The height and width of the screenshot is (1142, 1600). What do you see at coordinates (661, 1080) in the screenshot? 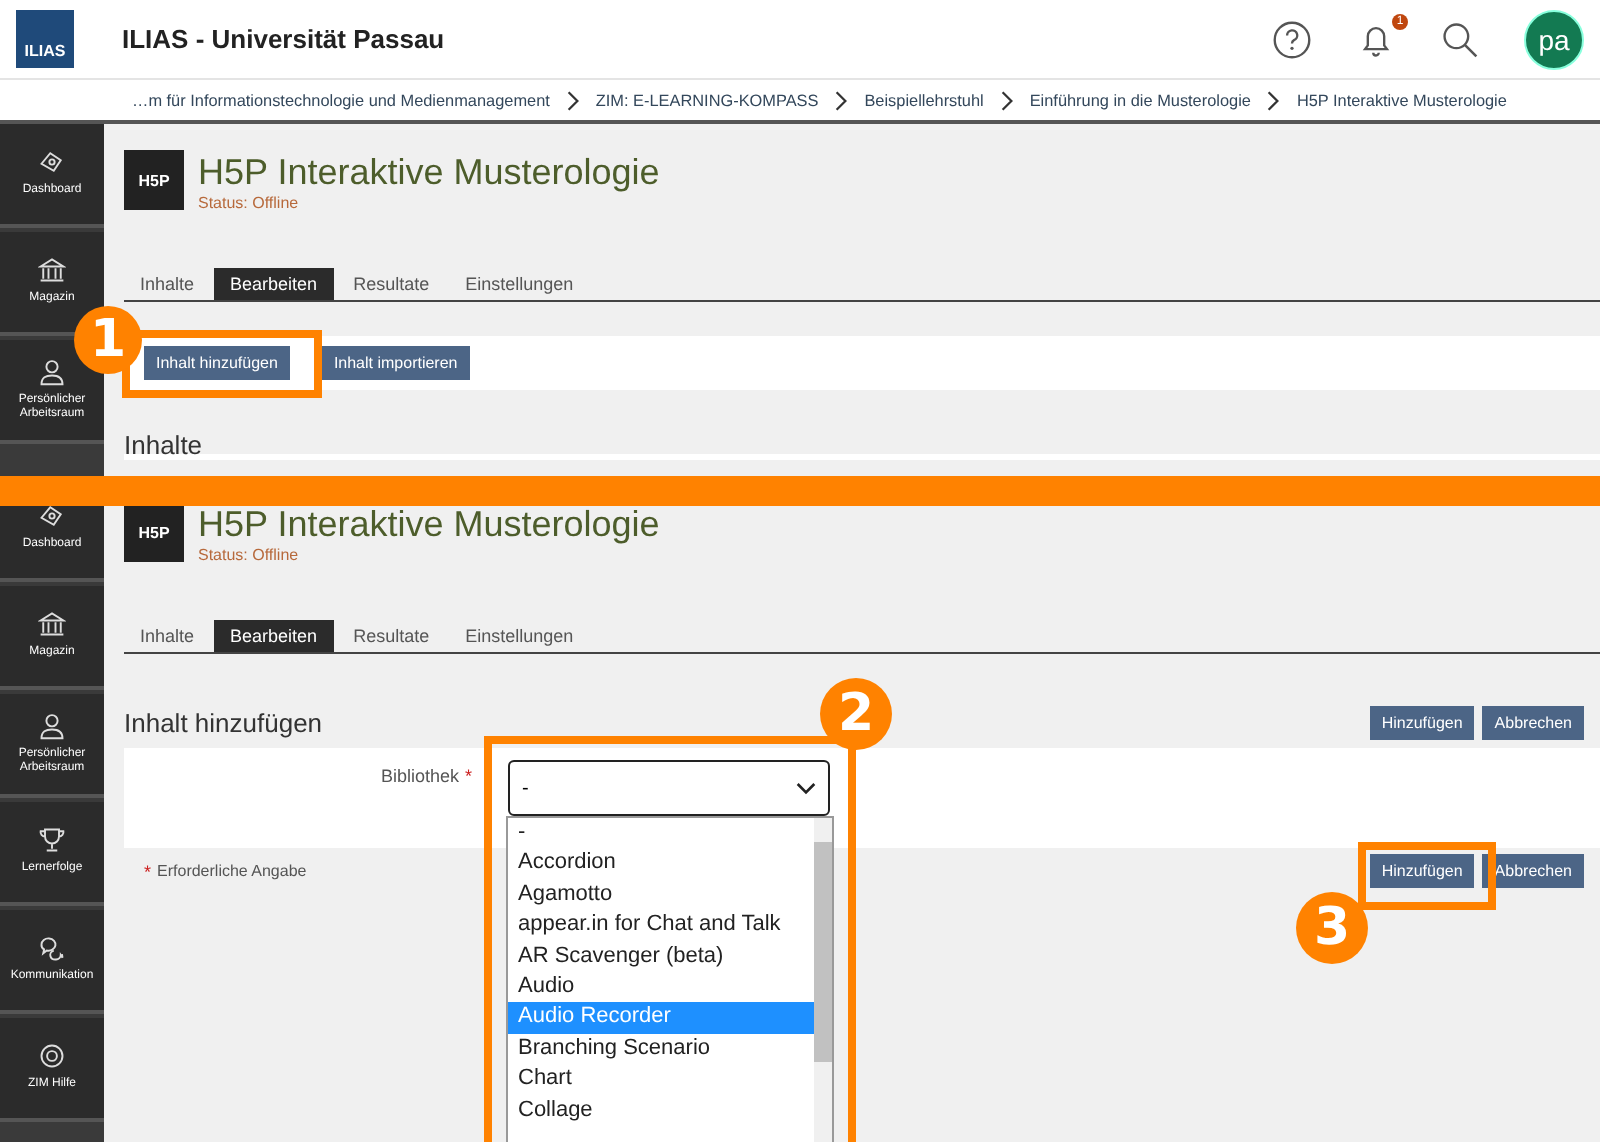
I see `dropdown-option: Chart` at bounding box center [661, 1080].